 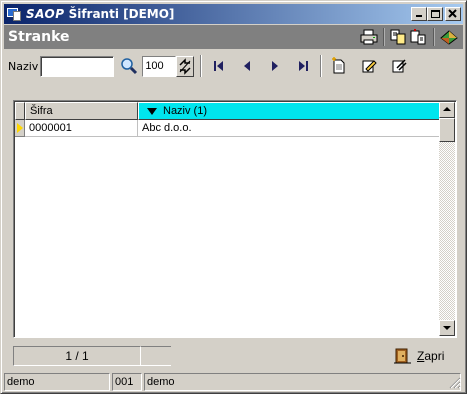 I want to click on column-header-naziv: Naziv (1), so click(x=289, y=111).